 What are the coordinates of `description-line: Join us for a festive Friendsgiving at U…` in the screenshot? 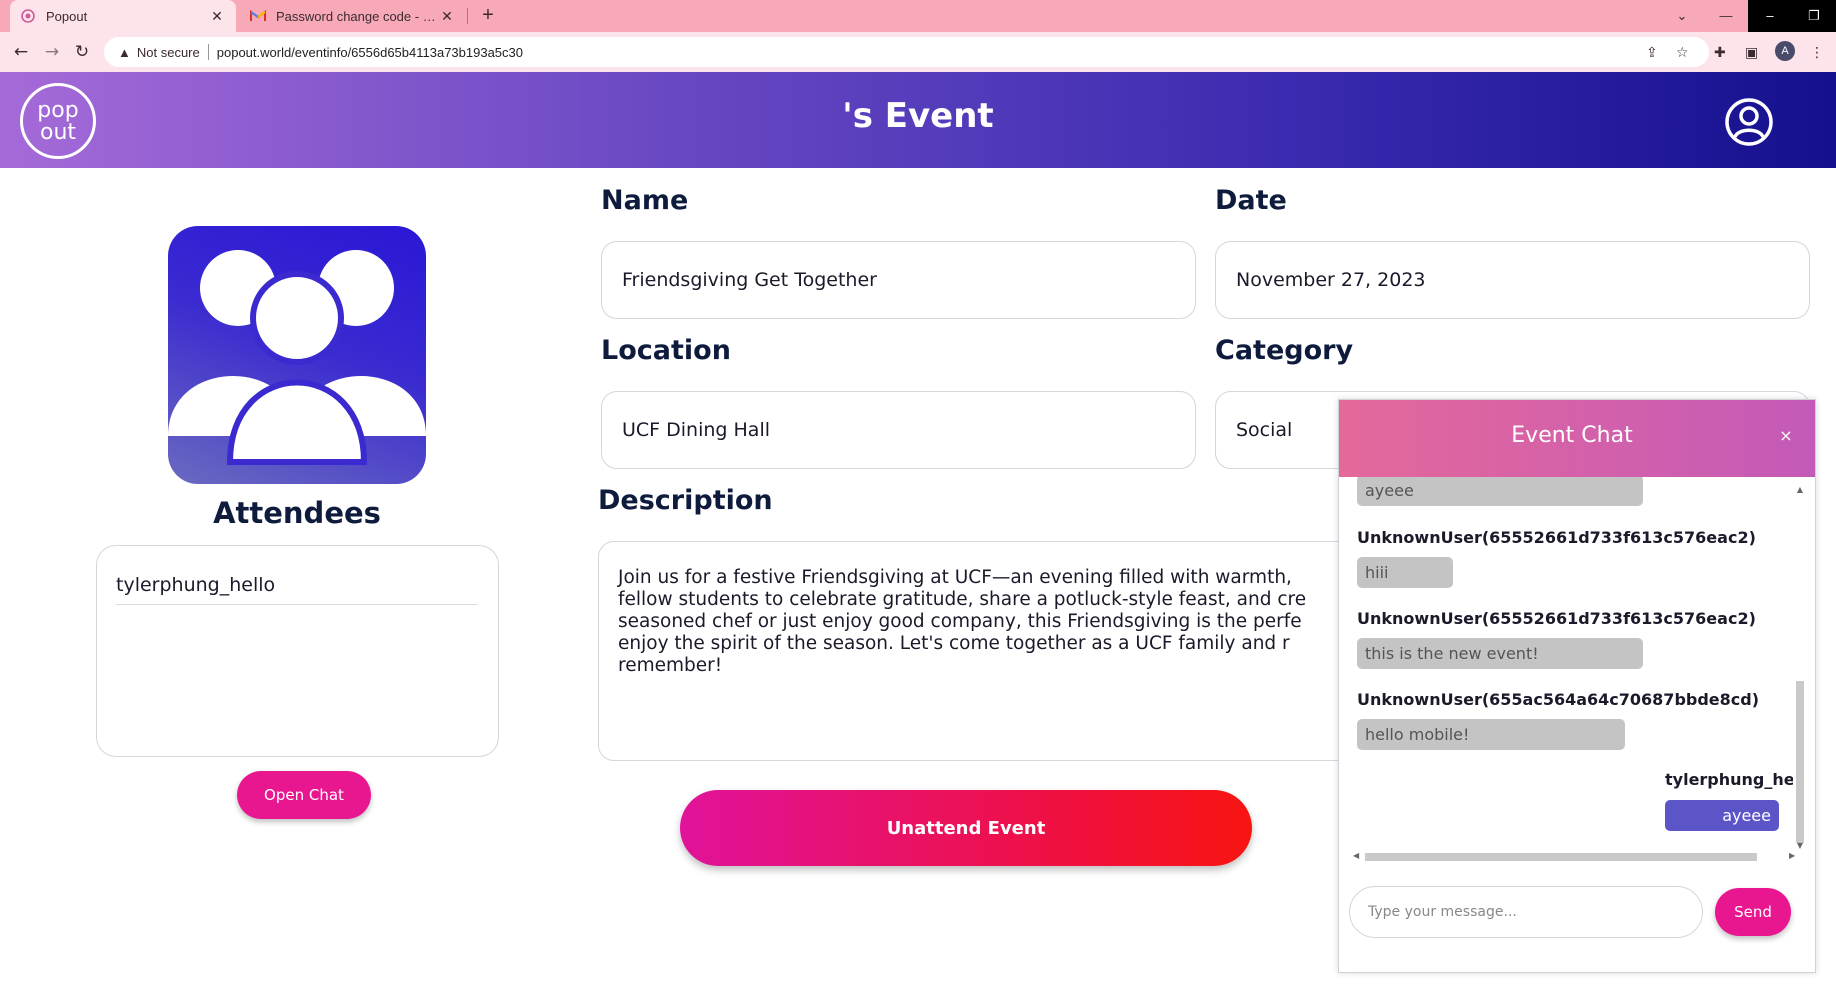 It's located at (955, 577).